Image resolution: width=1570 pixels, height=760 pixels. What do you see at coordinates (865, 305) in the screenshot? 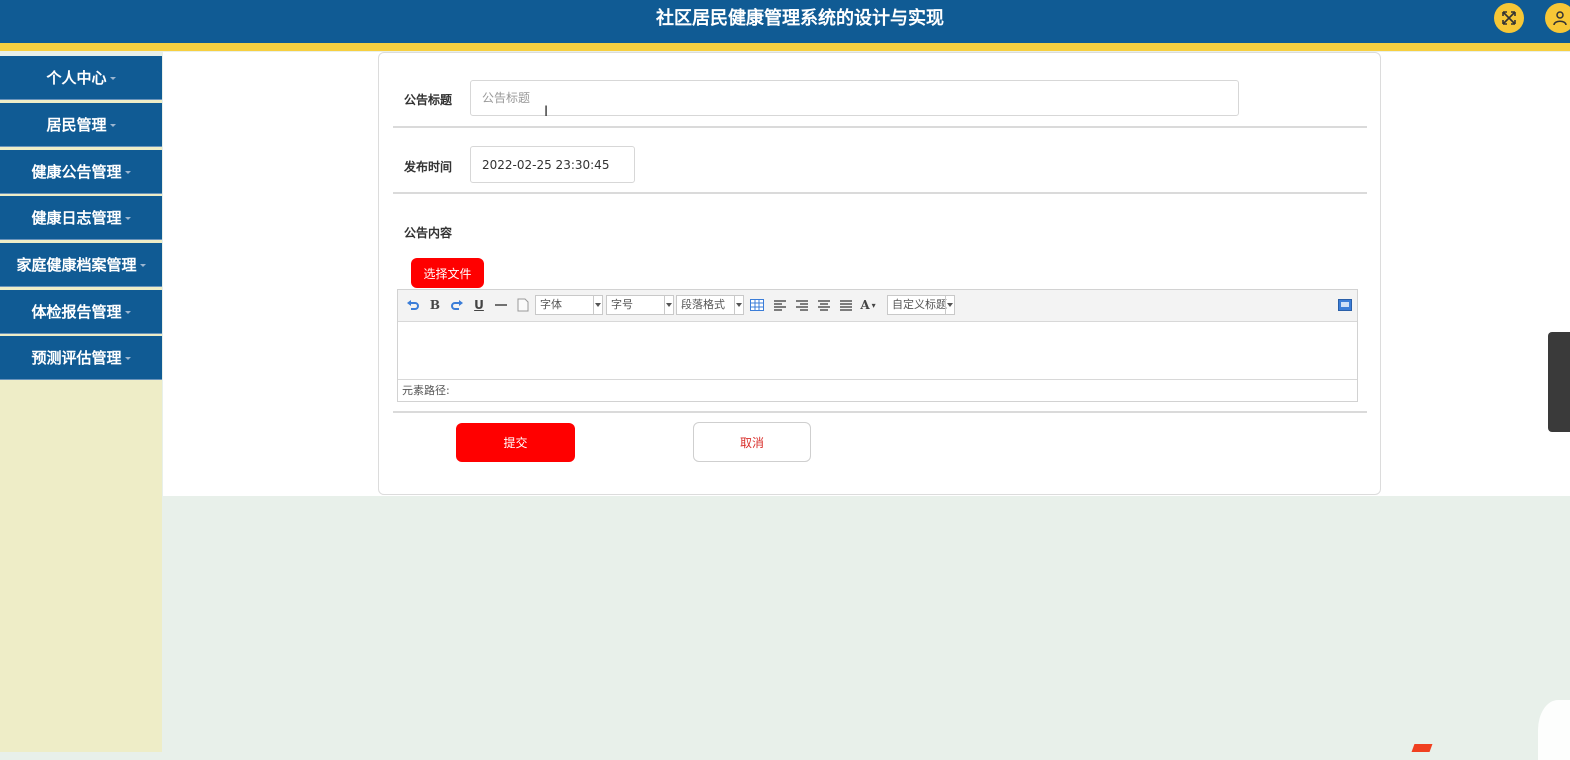
I see `font-color-label: A` at bounding box center [865, 305].